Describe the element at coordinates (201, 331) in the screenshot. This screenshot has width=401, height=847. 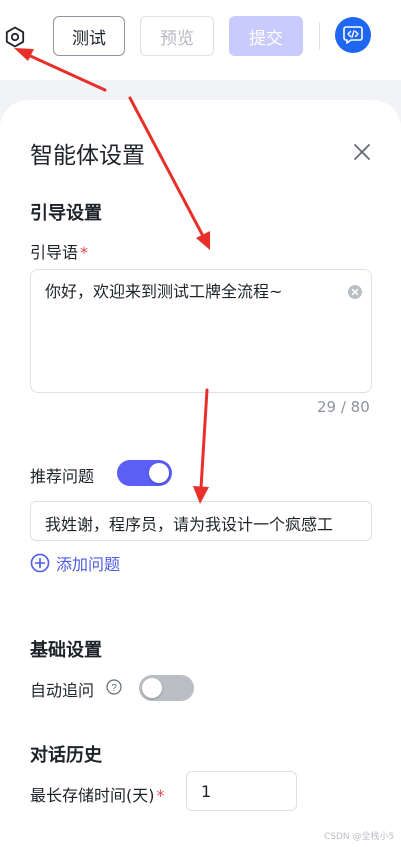
I see `greeting-textarea: 你好，欢迎来到测试工牌全流程~` at that location.